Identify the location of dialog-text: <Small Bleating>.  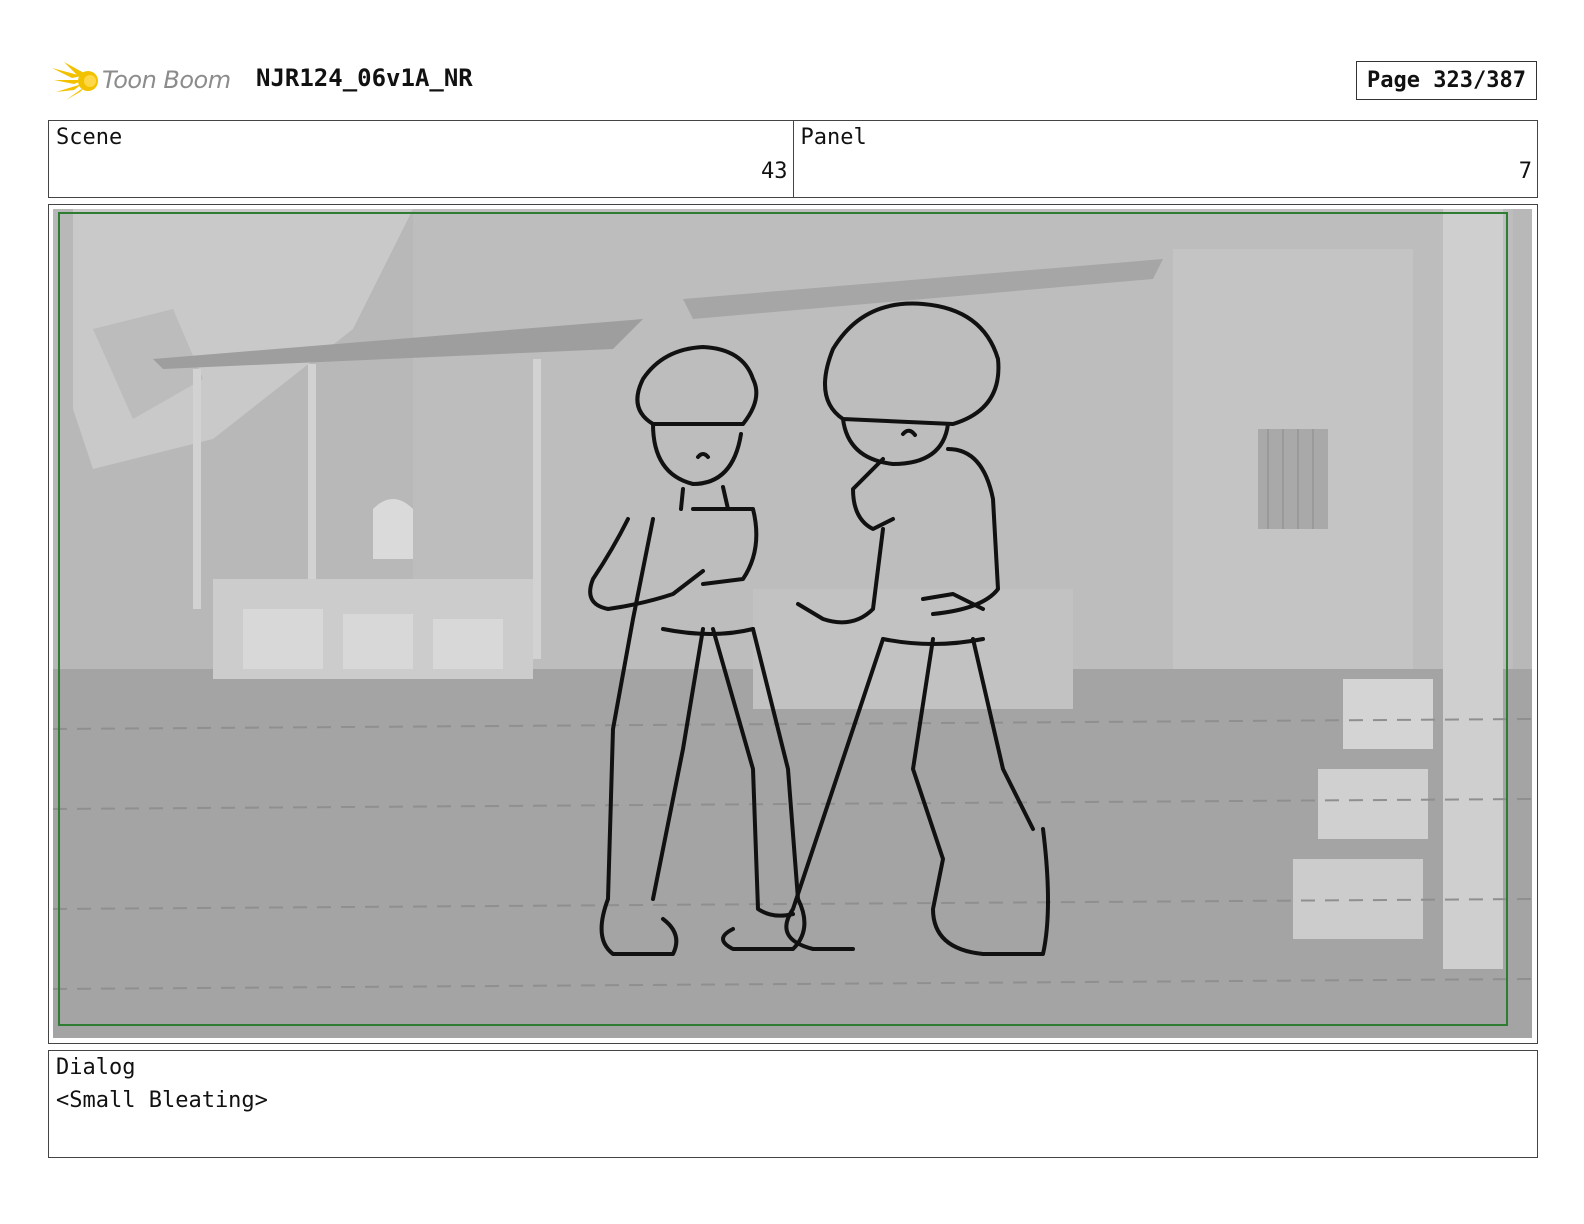
(162, 1100).